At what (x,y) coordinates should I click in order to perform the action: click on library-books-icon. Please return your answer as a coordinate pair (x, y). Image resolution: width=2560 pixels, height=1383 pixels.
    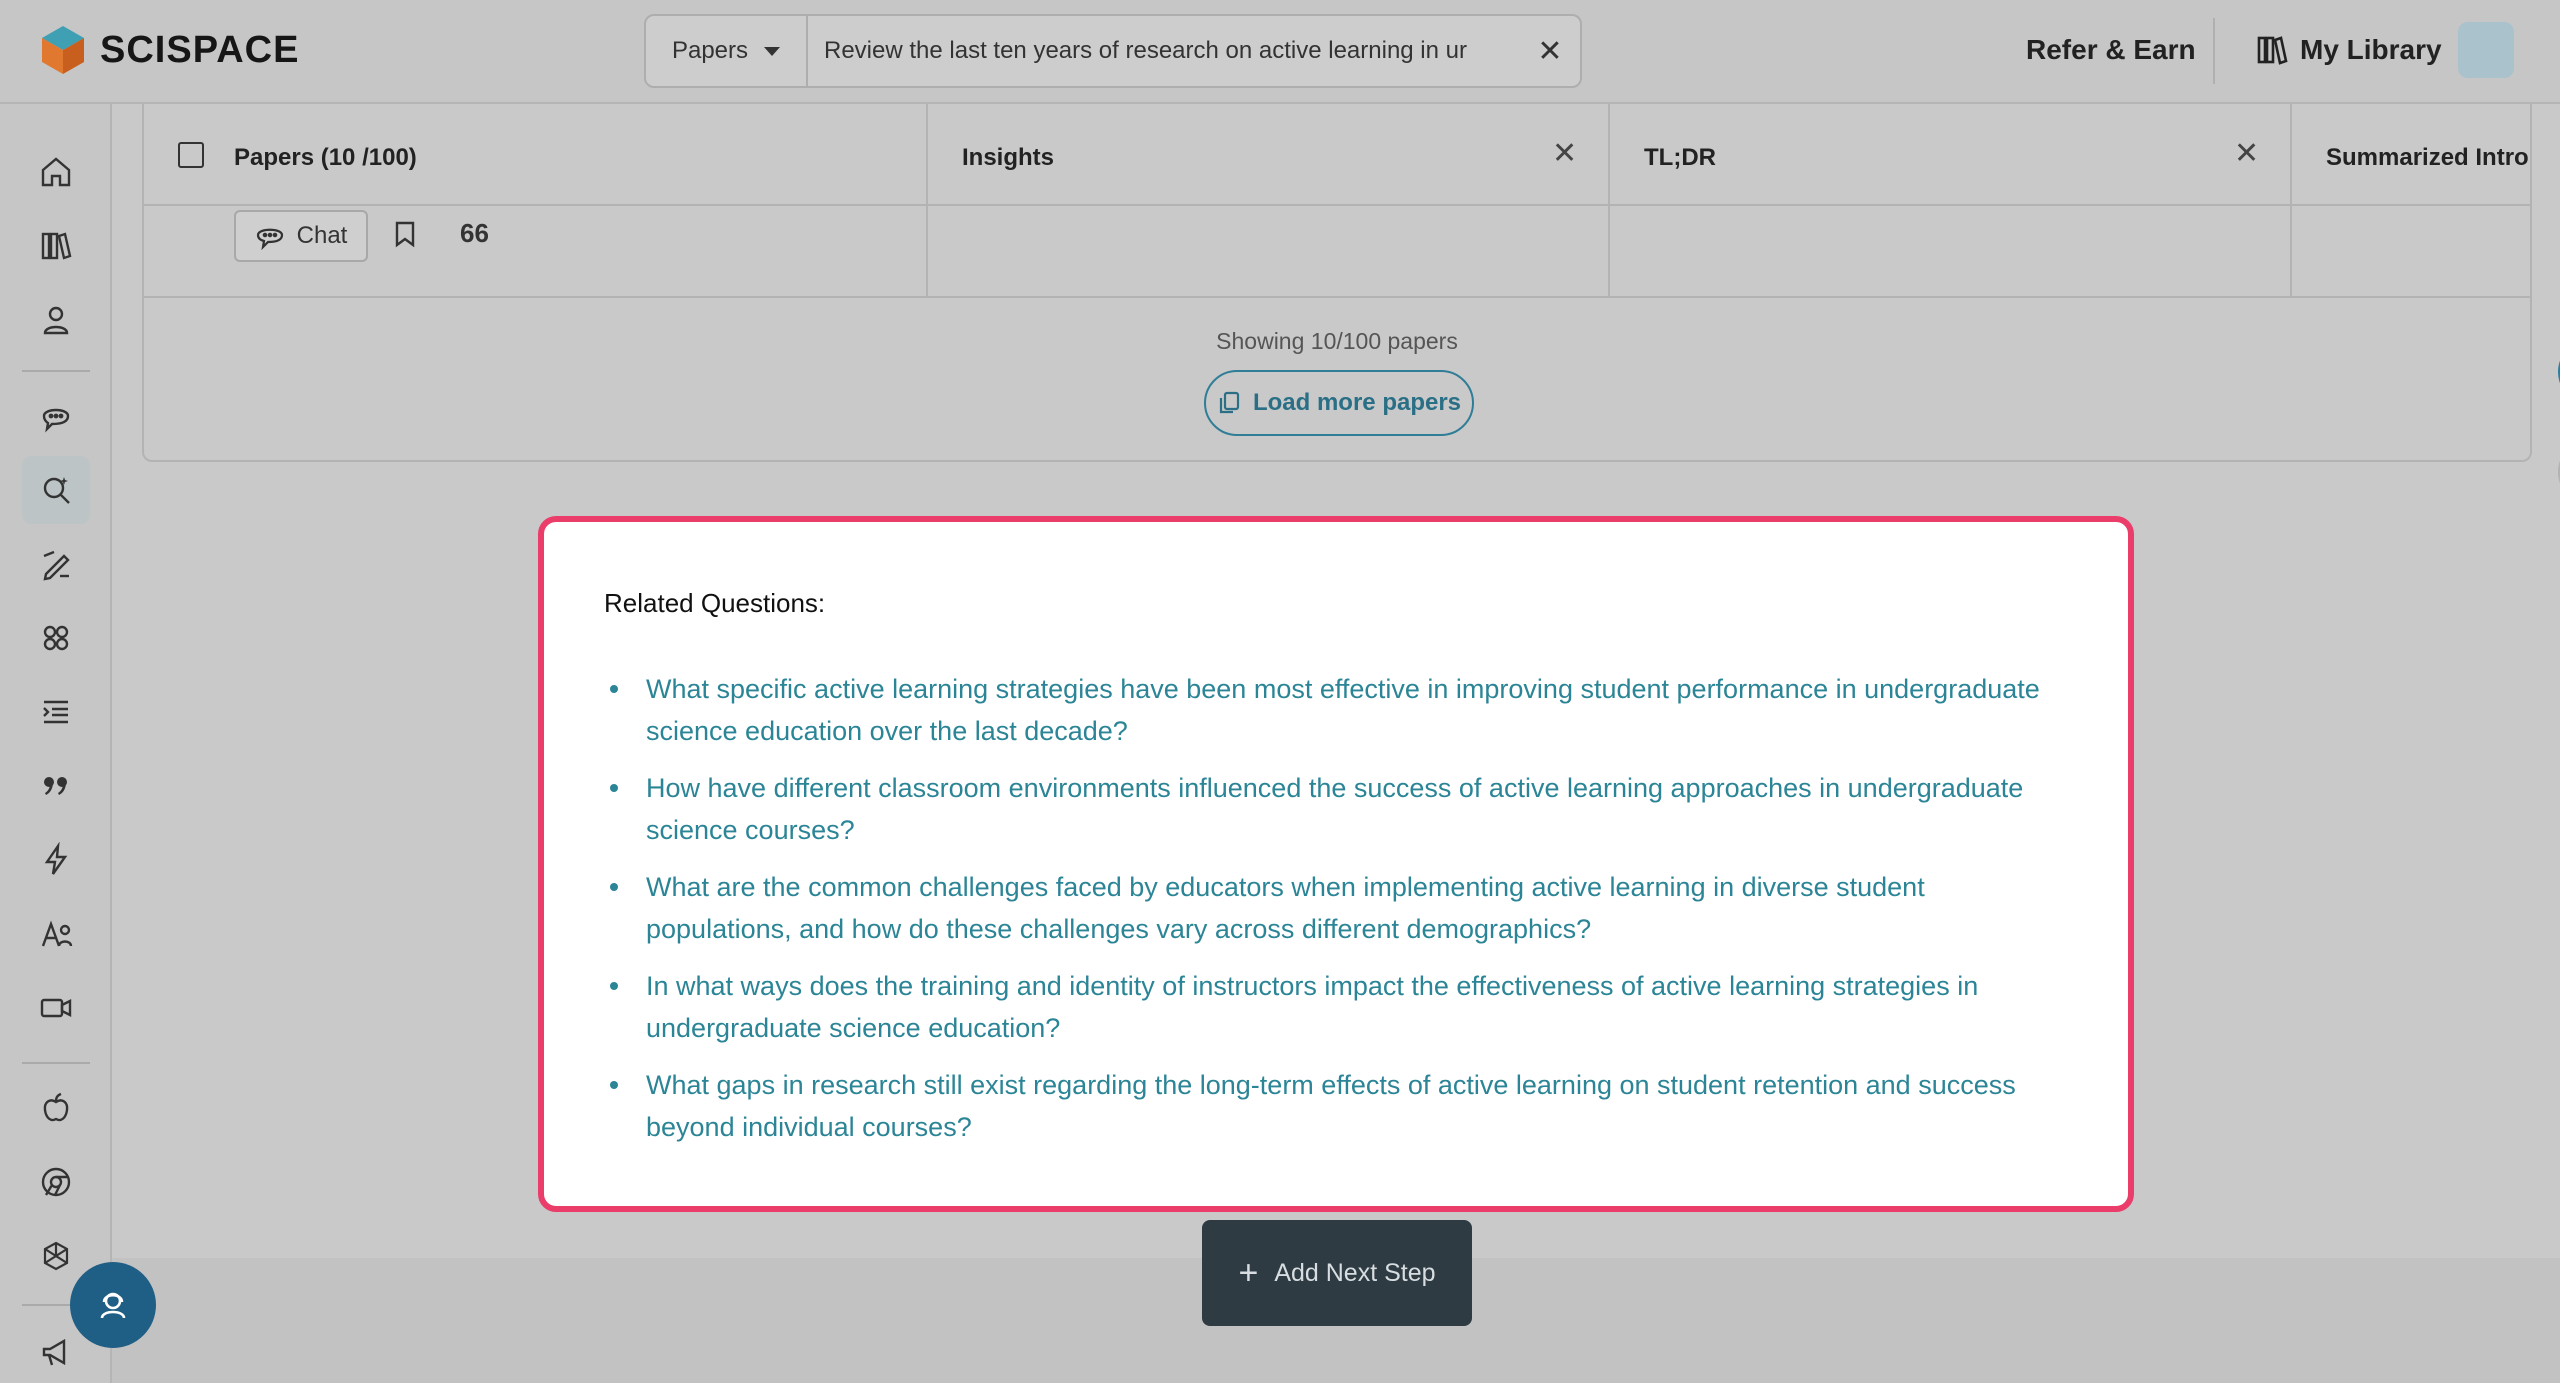
    Looking at the image, I should click on (56, 246).